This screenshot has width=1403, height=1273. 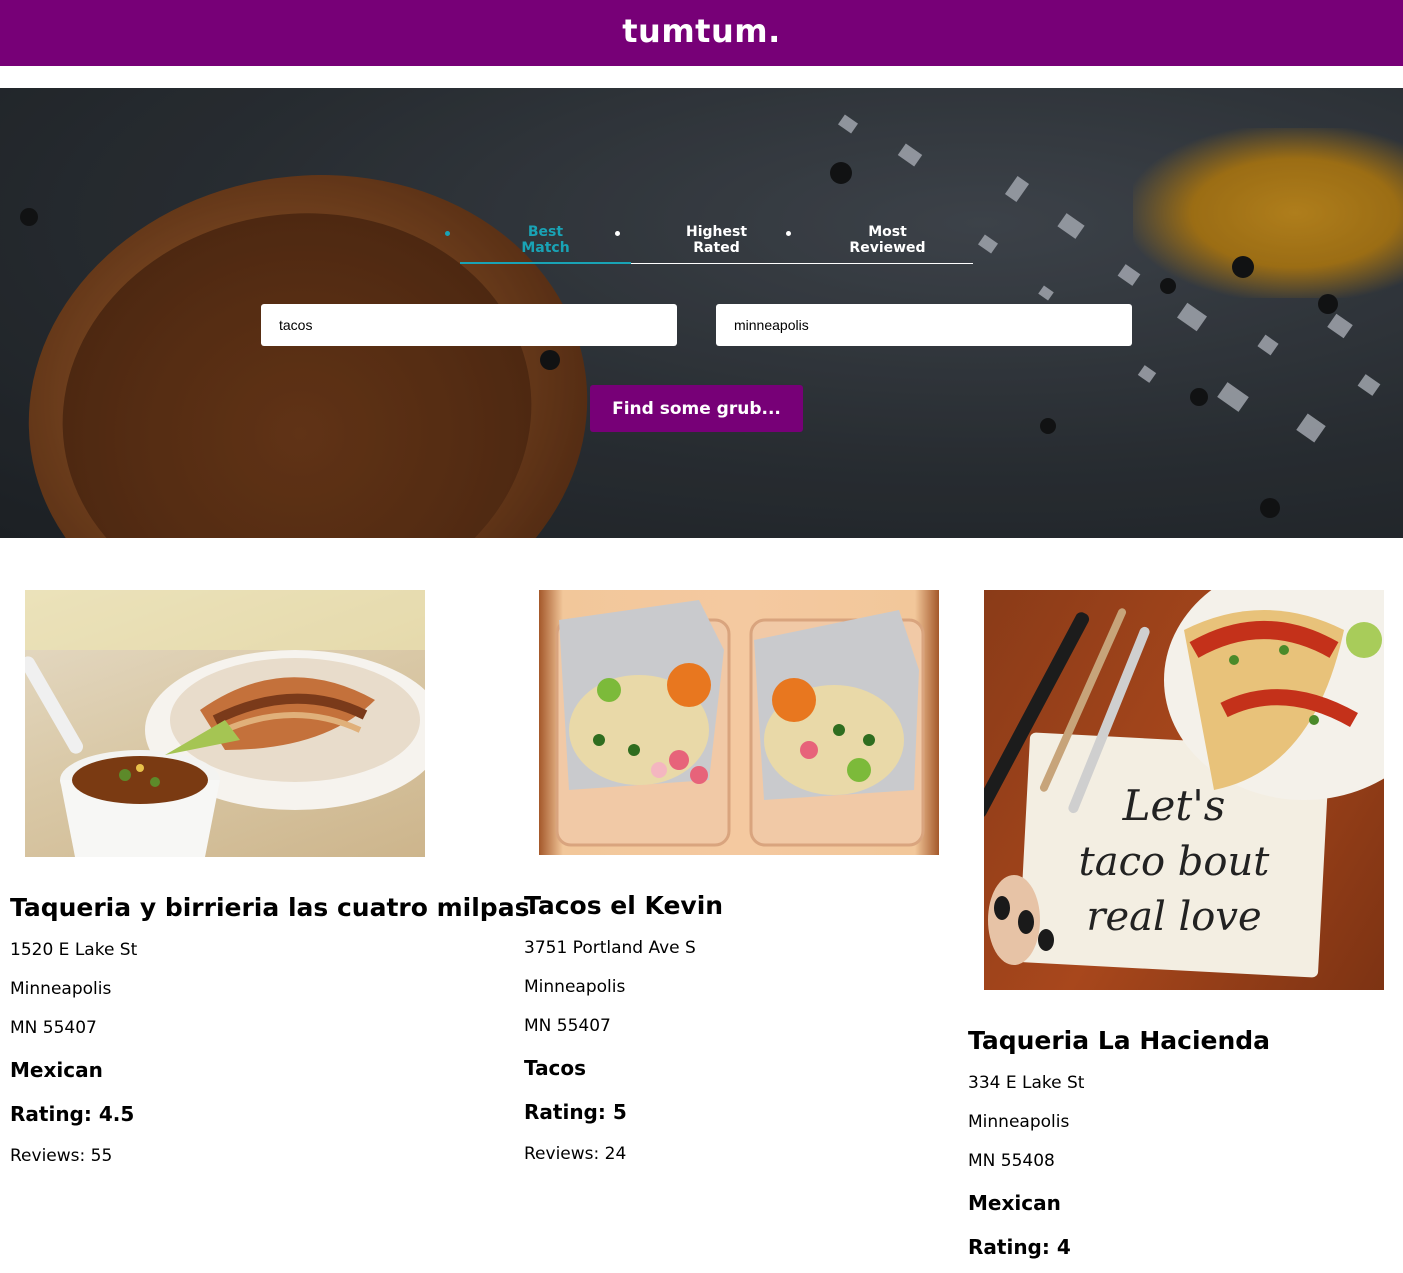 What do you see at coordinates (74, 950) in the screenshot?
I see `business-address: 1520 E Lake St` at bounding box center [74, 950].